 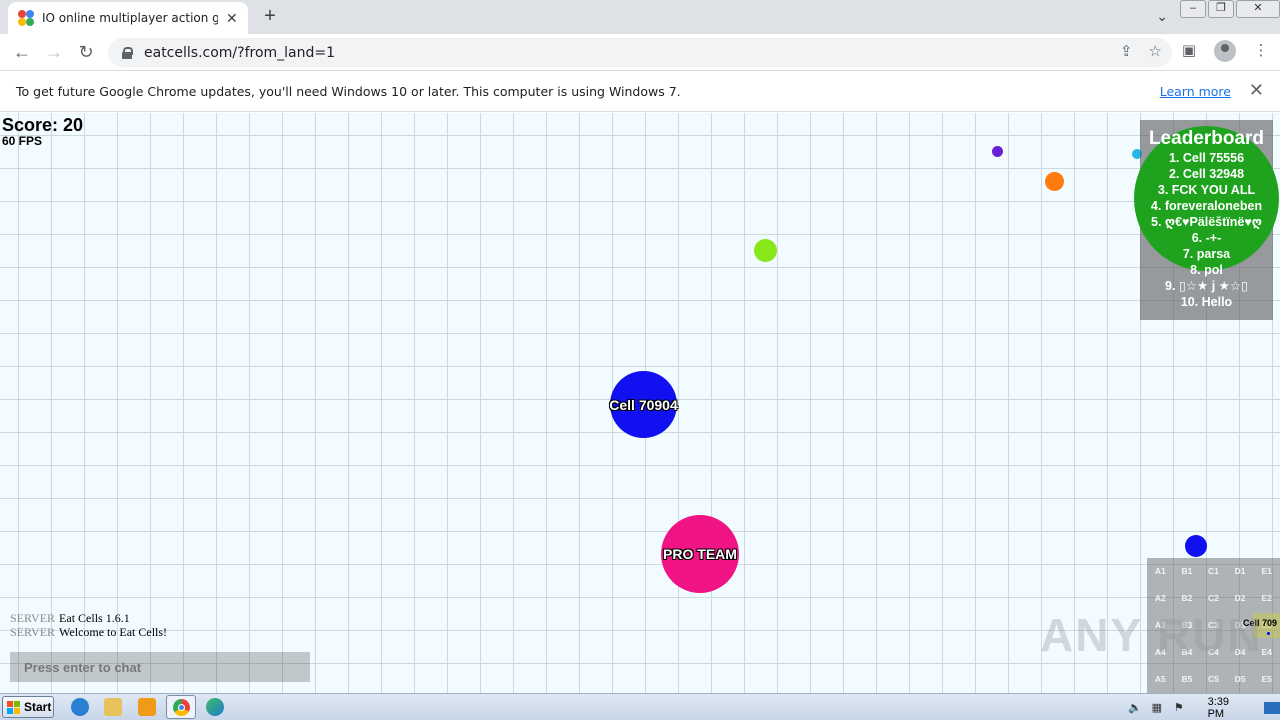 I want to click on lock-icon, so click(x=127, y=52).